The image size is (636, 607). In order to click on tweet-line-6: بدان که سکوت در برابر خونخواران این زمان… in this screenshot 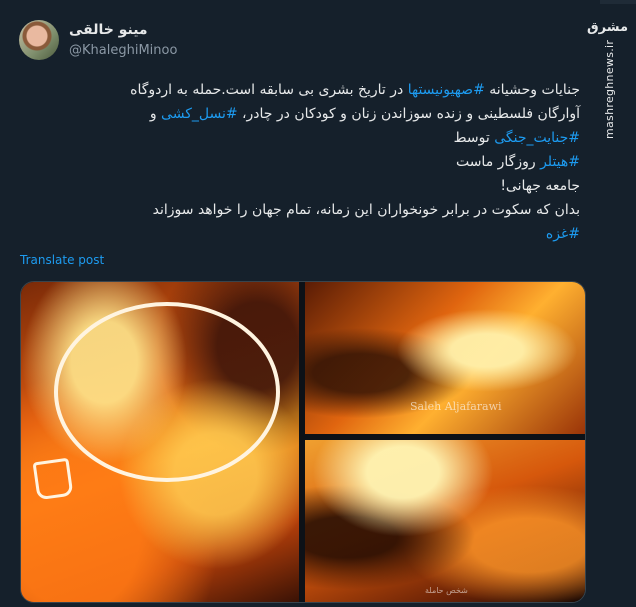, I will do `click(366, 210)`.